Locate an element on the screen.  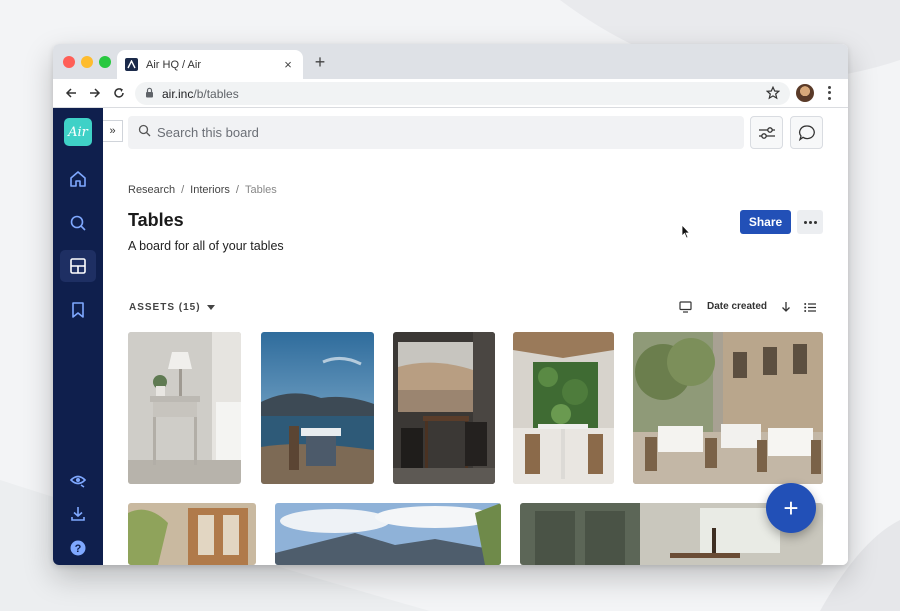
add-asset-button: + is located at coordinates (791, 508).